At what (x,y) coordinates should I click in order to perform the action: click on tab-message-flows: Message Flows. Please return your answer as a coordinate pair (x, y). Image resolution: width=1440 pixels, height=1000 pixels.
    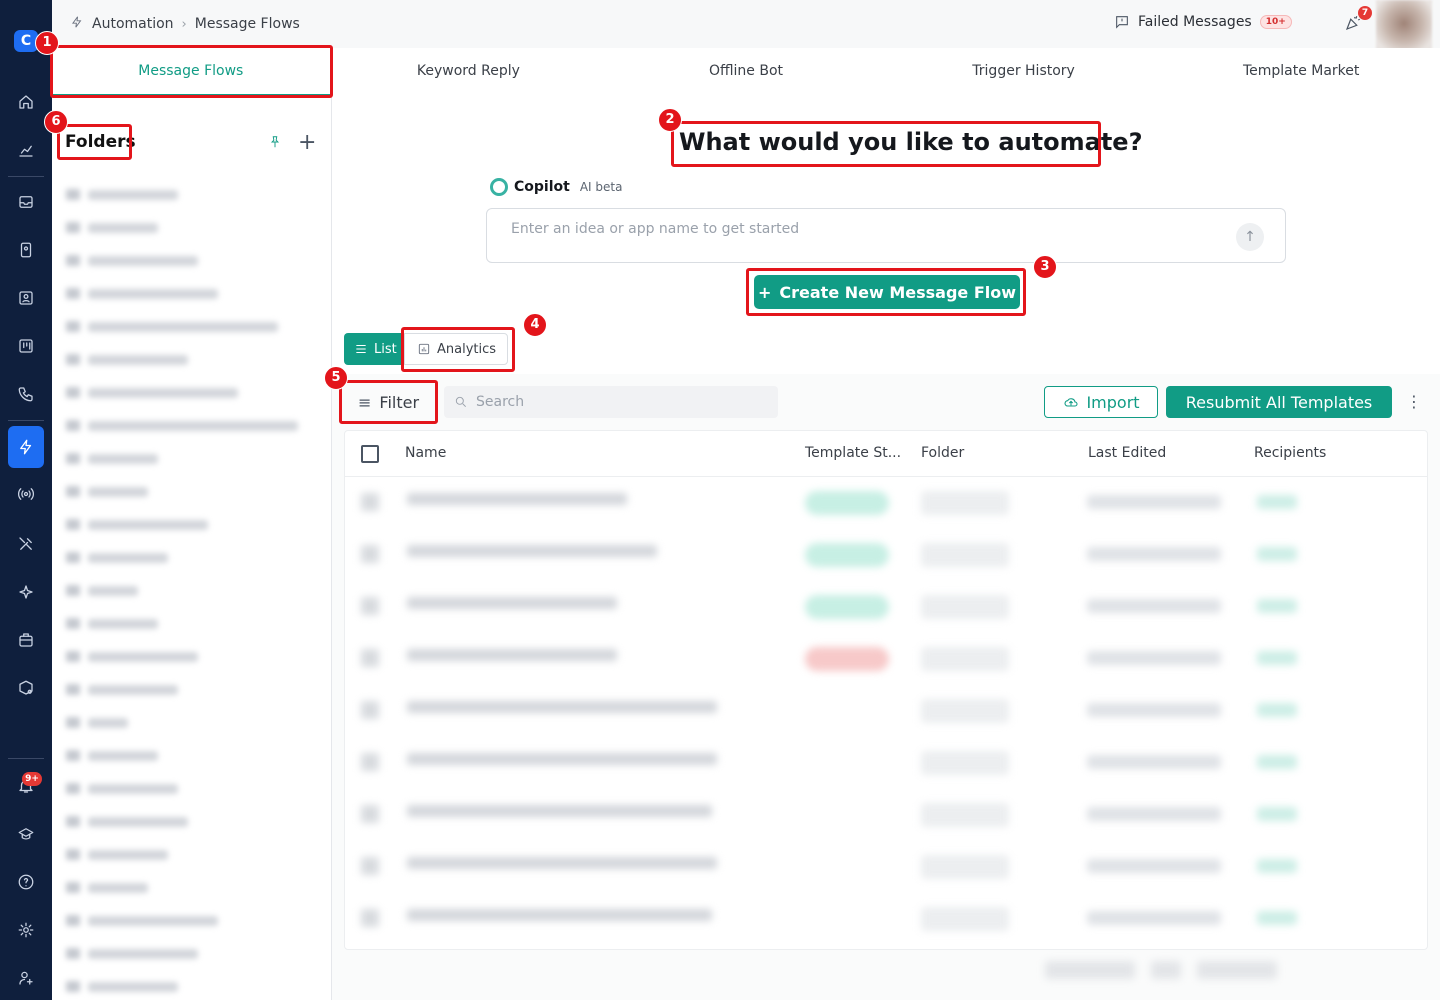
    Looking at the image, I should click on (191, 72).